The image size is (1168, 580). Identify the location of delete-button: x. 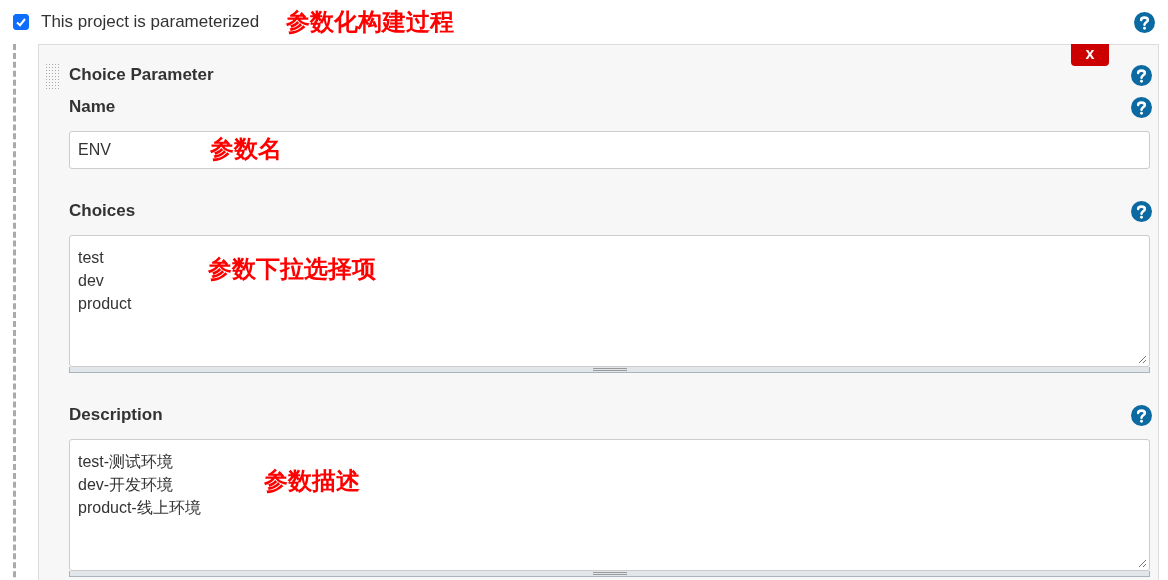
(1090, 55).